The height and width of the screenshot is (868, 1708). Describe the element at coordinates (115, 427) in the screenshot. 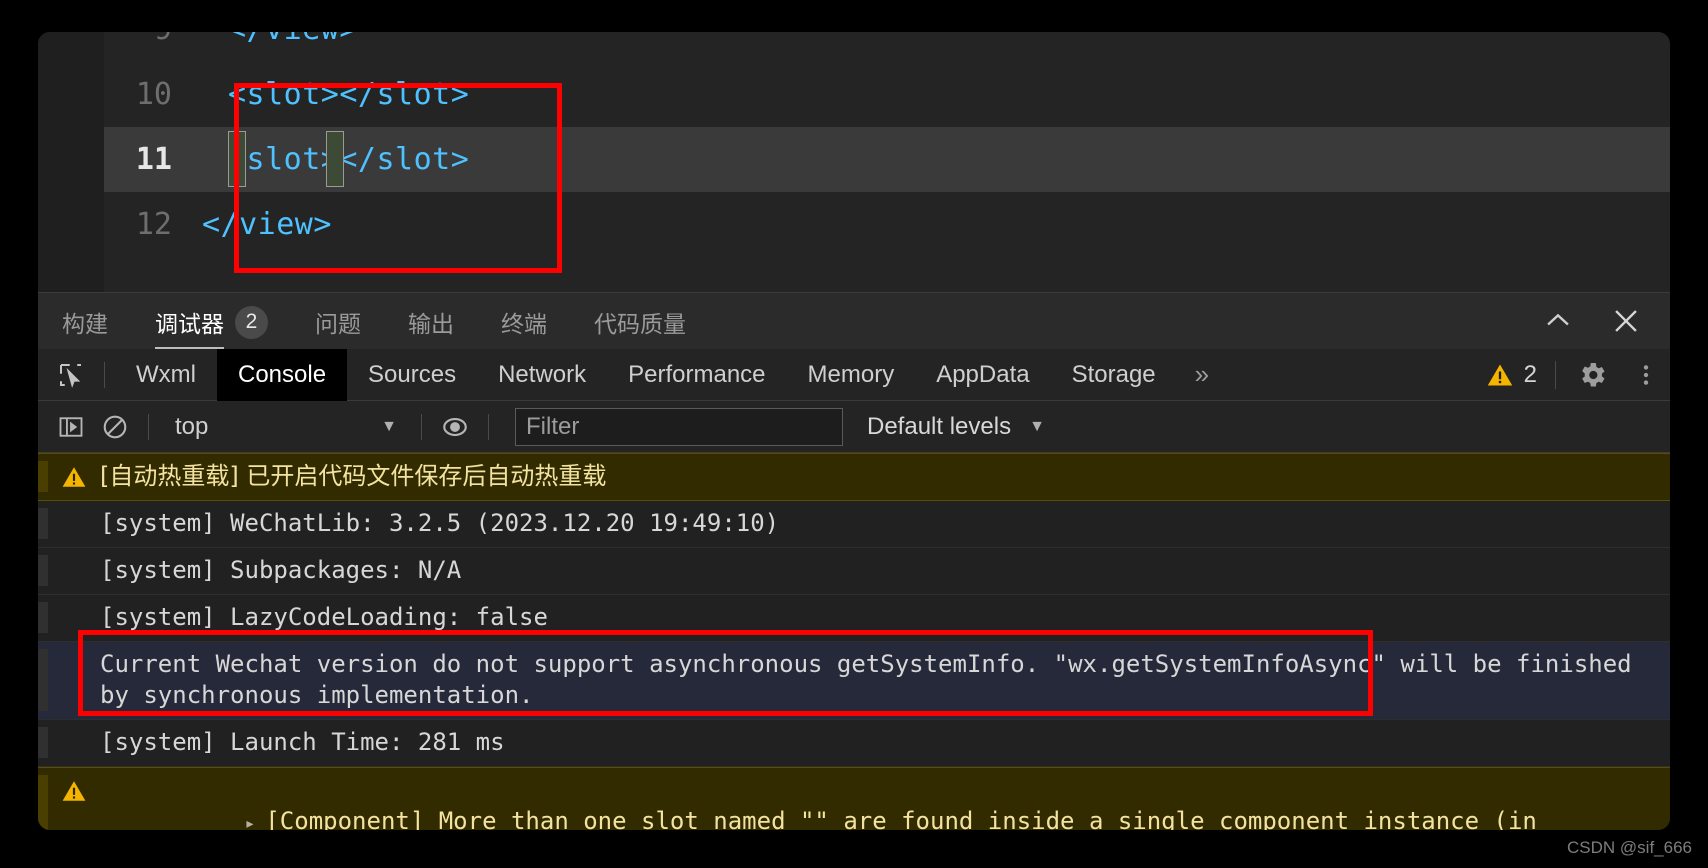

I see `clear-console-icon` at that location.